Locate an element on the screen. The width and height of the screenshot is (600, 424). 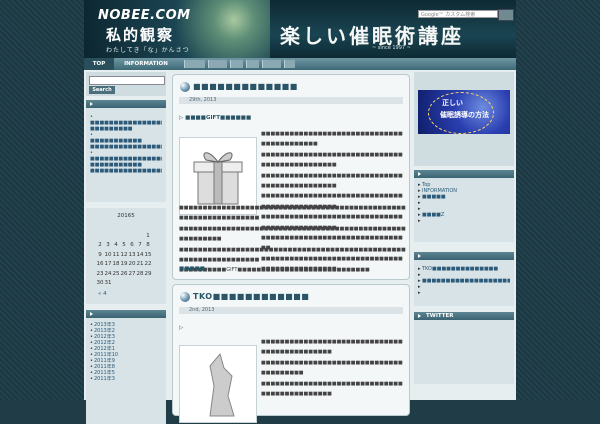
cal-day: 28 is located at coordinates (140, 273).